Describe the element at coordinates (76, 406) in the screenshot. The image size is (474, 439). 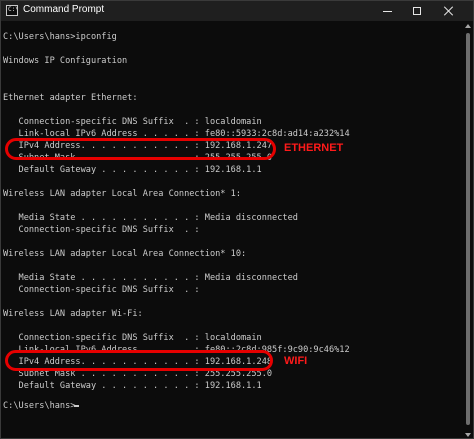
I see `text-cursor` at that location.